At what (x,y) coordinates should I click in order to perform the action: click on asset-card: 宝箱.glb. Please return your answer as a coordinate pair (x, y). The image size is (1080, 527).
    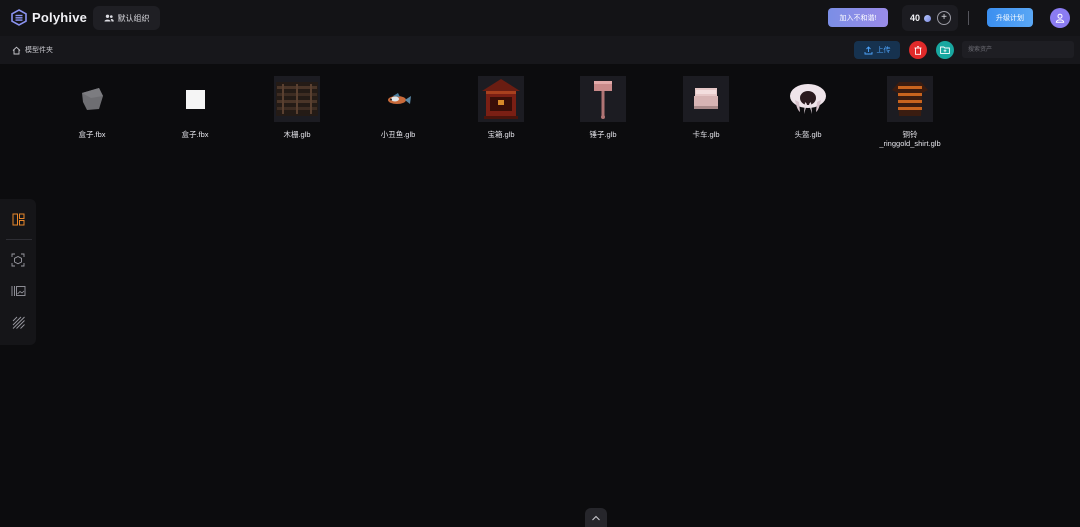
    Looking at the image, I should click on (501, 107).